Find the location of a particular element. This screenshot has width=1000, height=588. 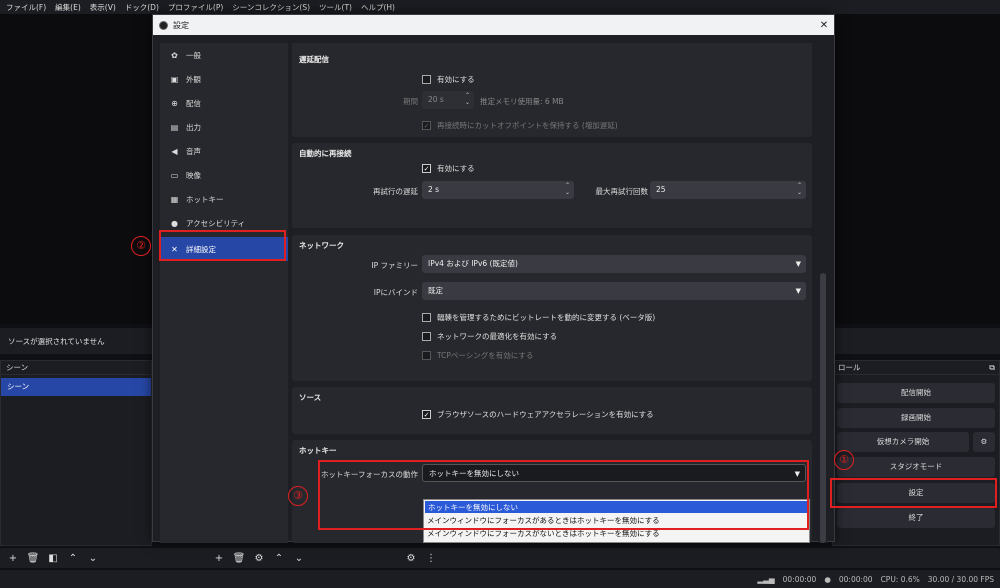

hotkeys-title: ホットキー is located at coordinates (318, 450).